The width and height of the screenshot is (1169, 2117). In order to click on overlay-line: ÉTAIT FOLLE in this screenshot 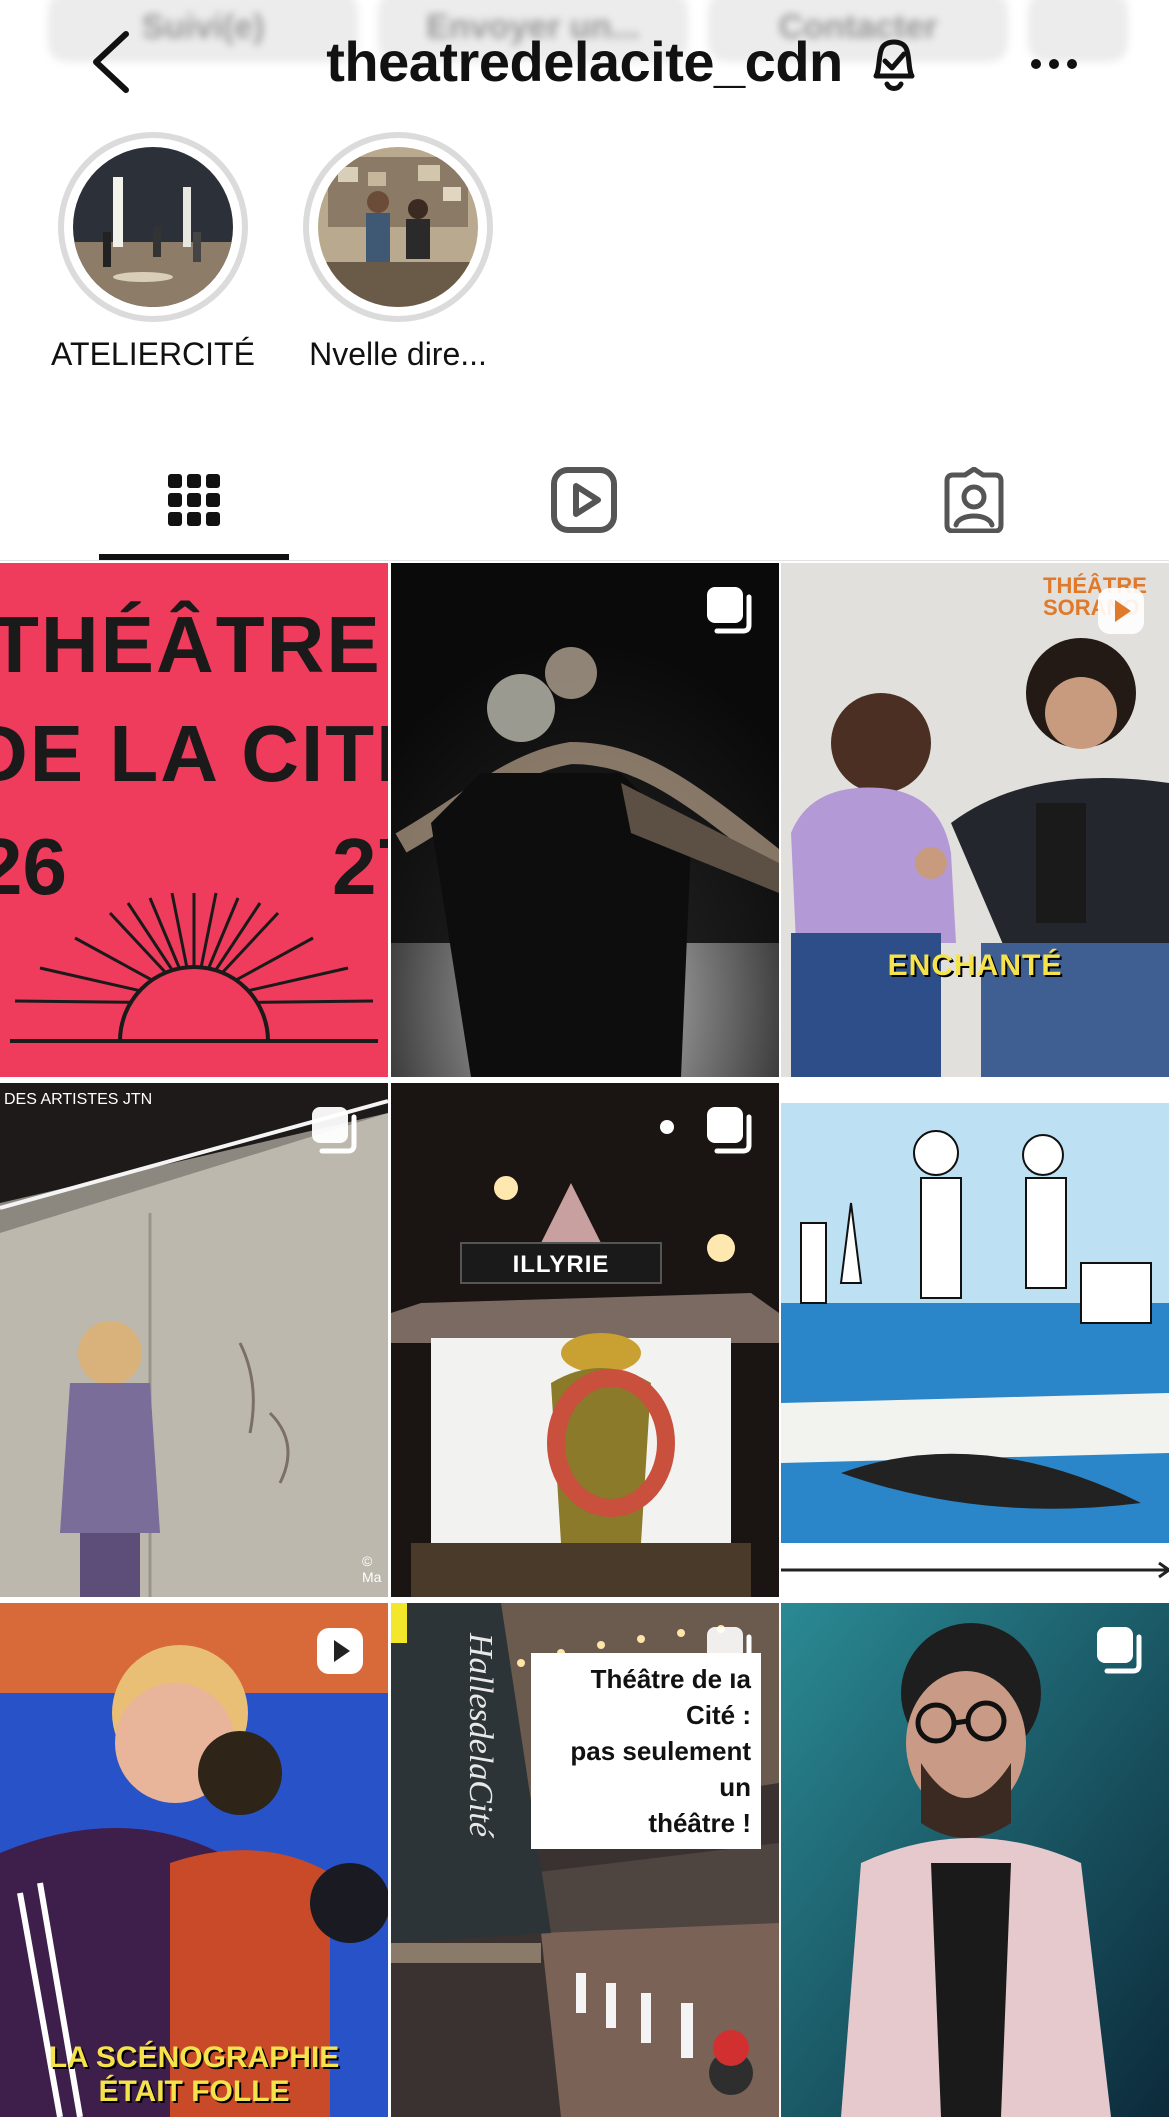, I will do `click(194, 2091)`.